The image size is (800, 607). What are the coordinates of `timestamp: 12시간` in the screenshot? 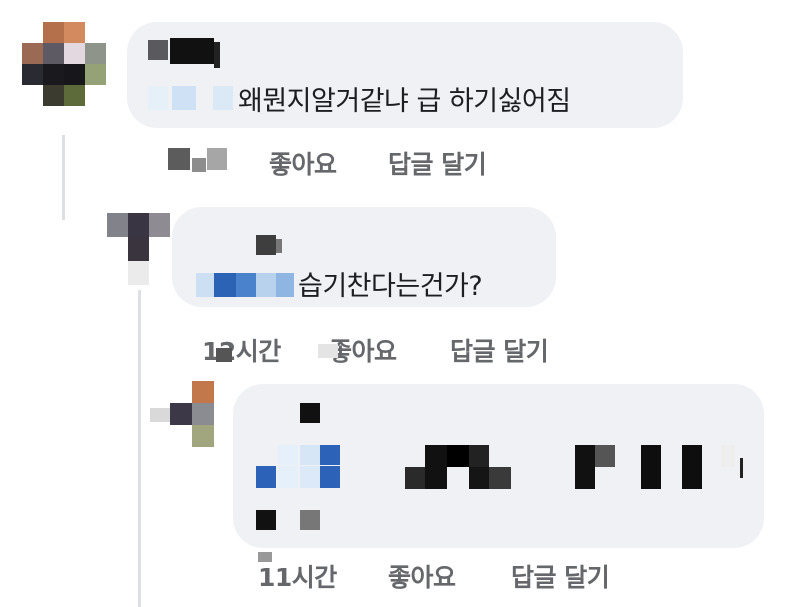 It's located at (241, 350).